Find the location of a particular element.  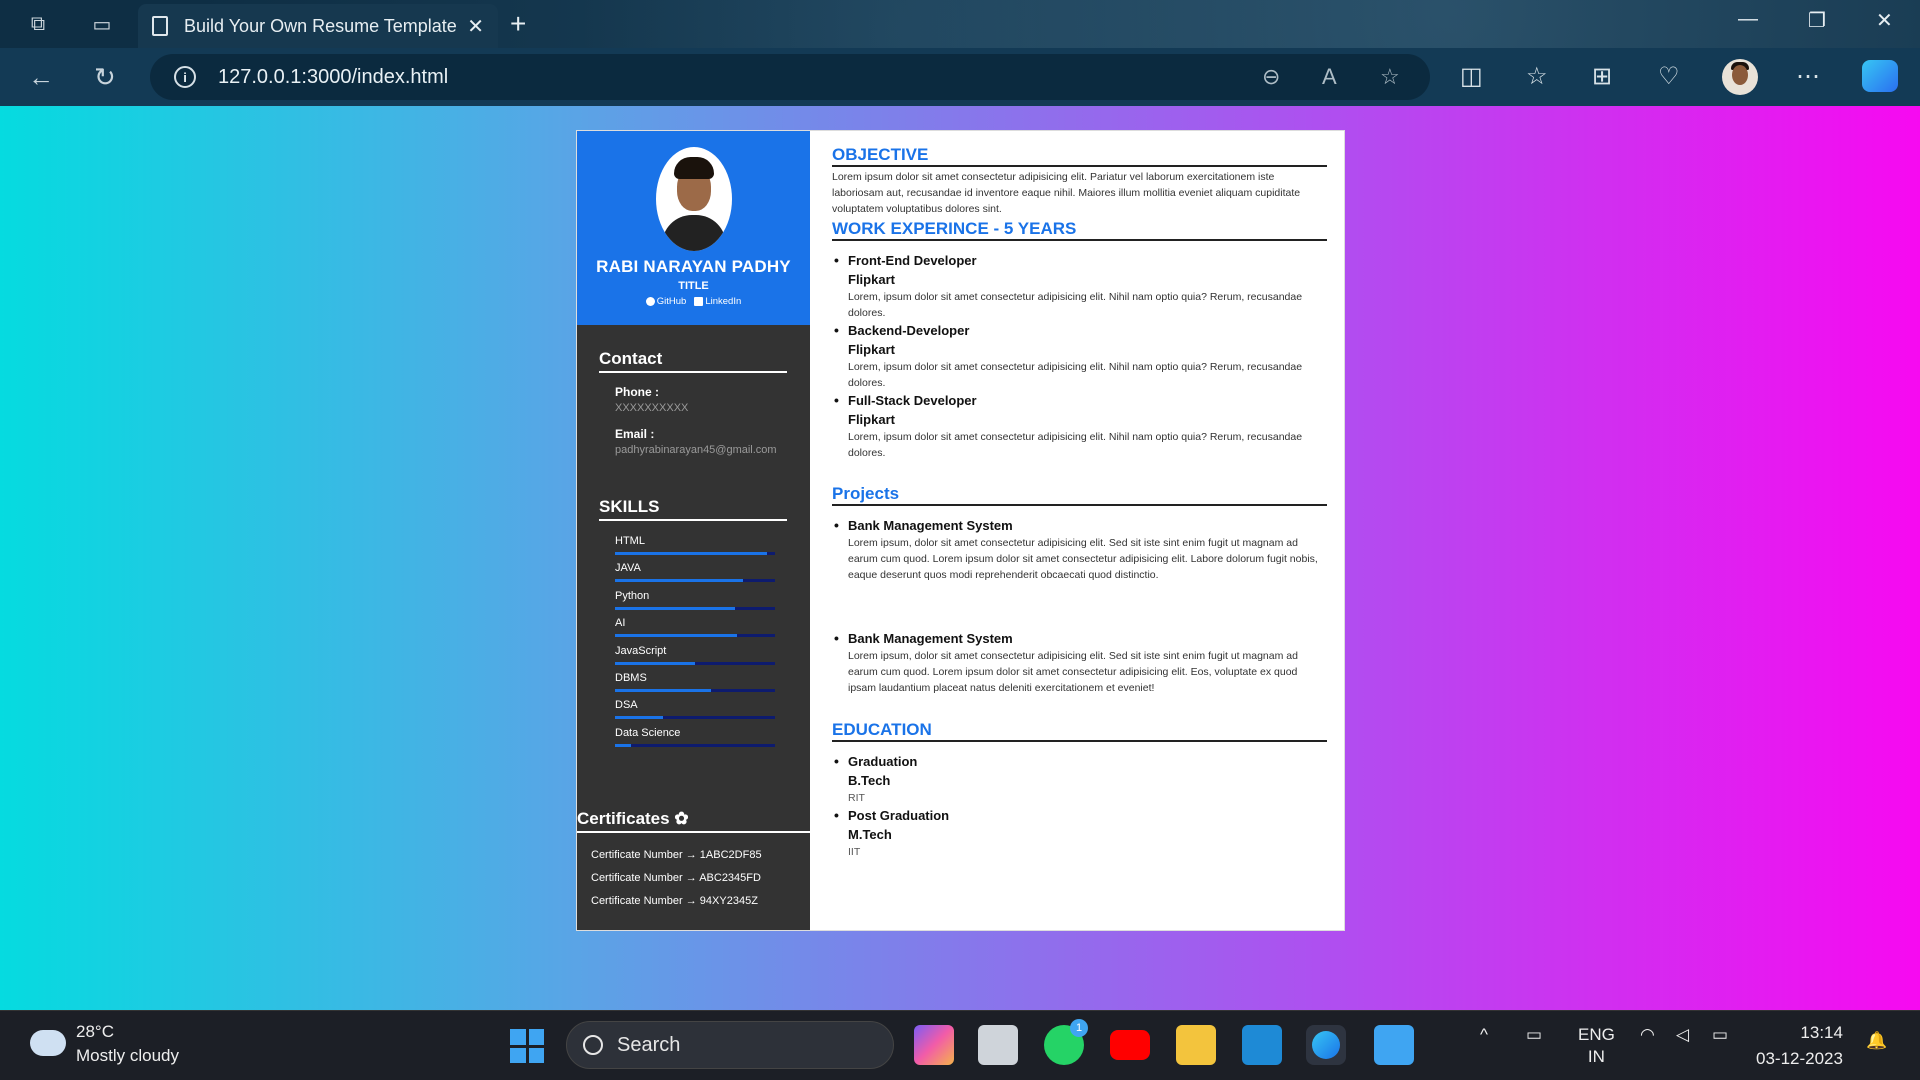

taskbar-search: Search is located at coordinates (730, 1045).